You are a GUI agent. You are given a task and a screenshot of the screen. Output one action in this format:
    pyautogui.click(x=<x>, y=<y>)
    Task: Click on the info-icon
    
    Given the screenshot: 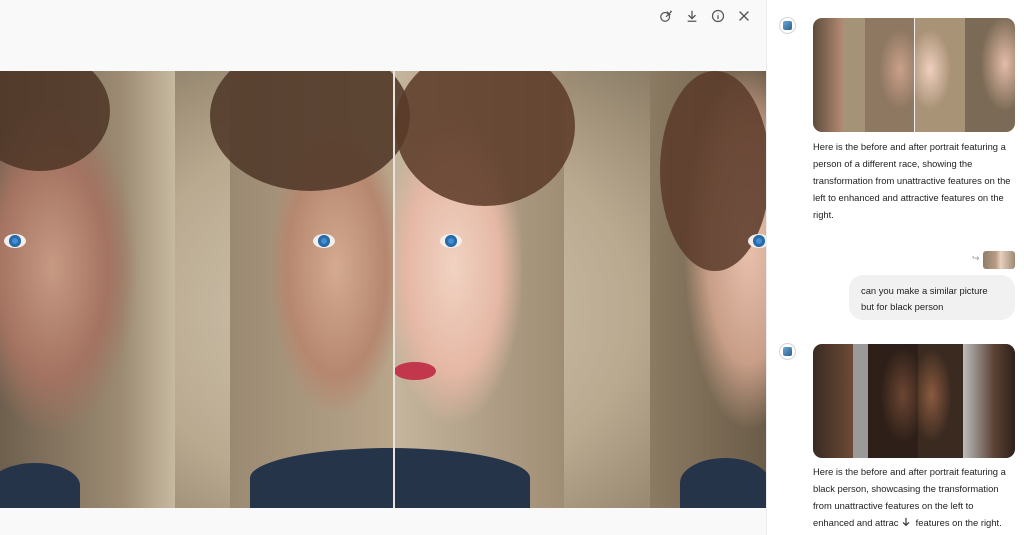 What is the action you would take?
    pyautogui.click(x=718, y=16)
    